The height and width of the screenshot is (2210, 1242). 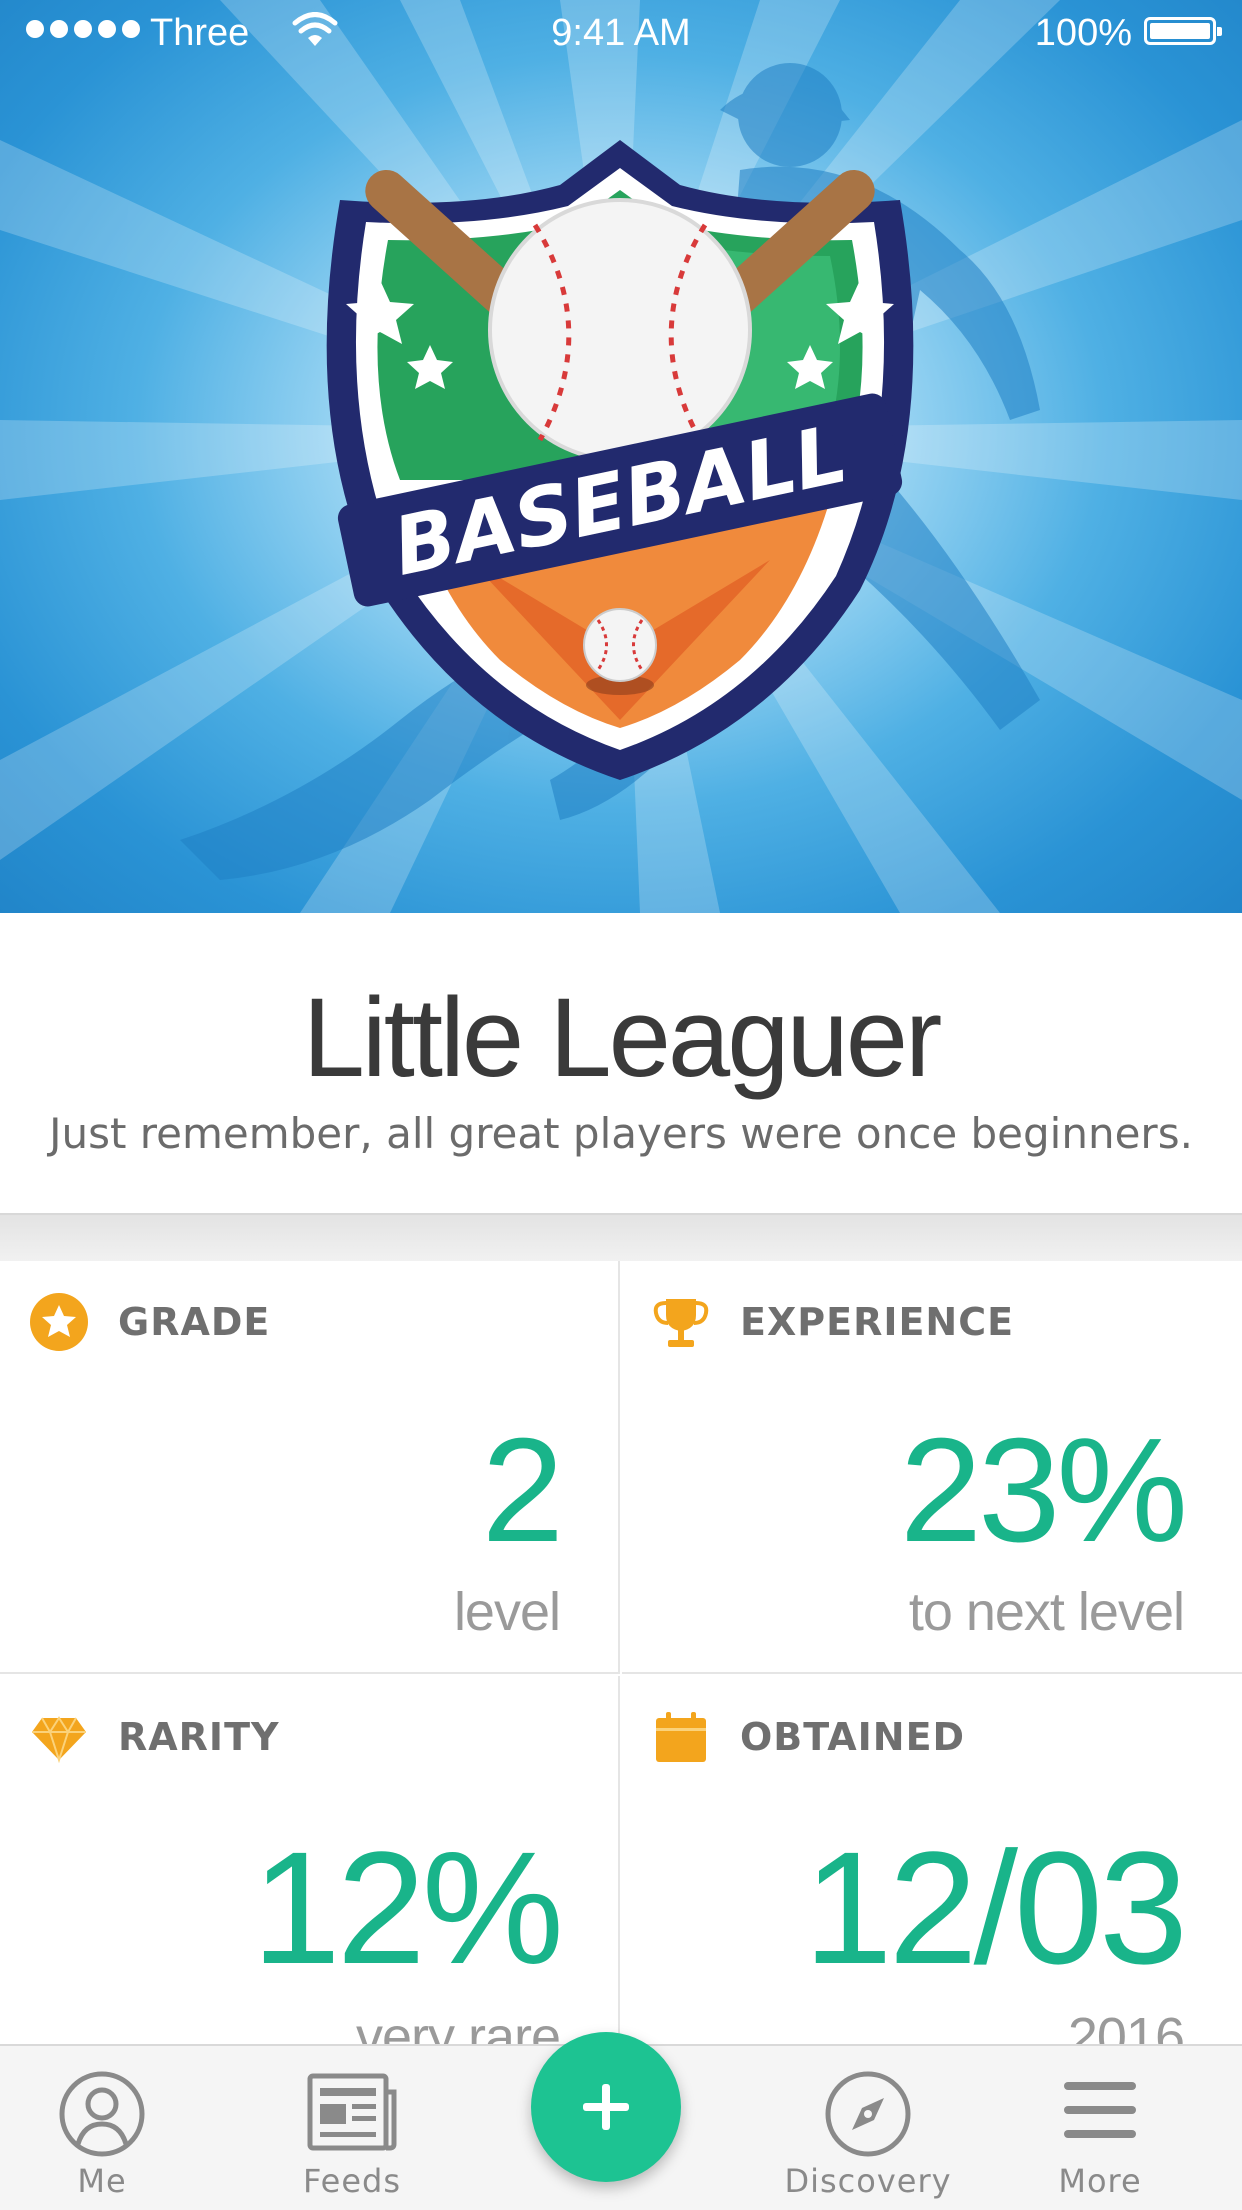 I want to click on stat-label: GRADE, so click(x=194, y=1322).